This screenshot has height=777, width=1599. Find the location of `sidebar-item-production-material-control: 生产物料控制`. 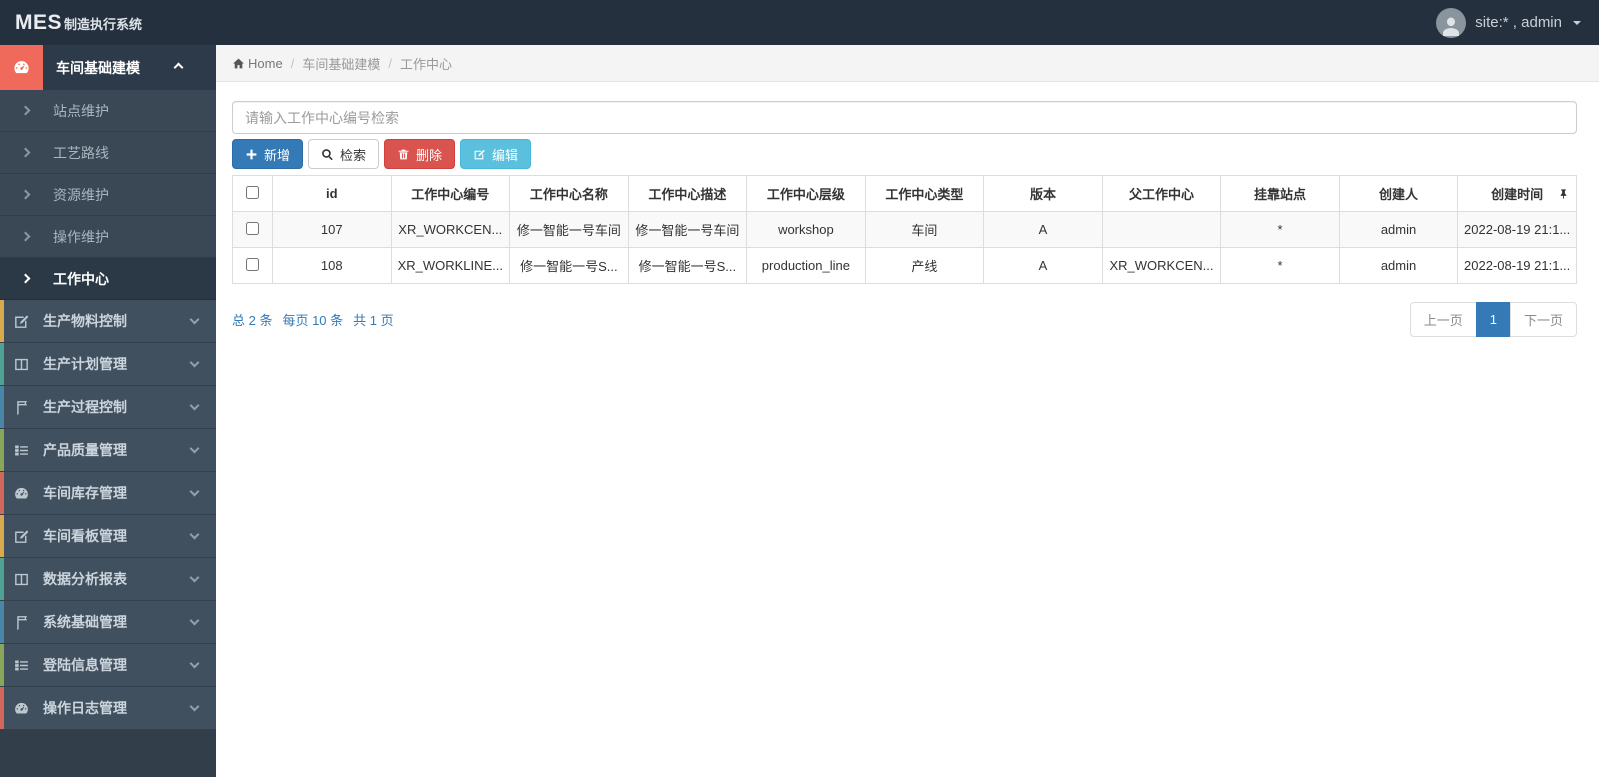

sidebar-item-production-material-control: 生产物料控制 is located at coordinates (108, 321).